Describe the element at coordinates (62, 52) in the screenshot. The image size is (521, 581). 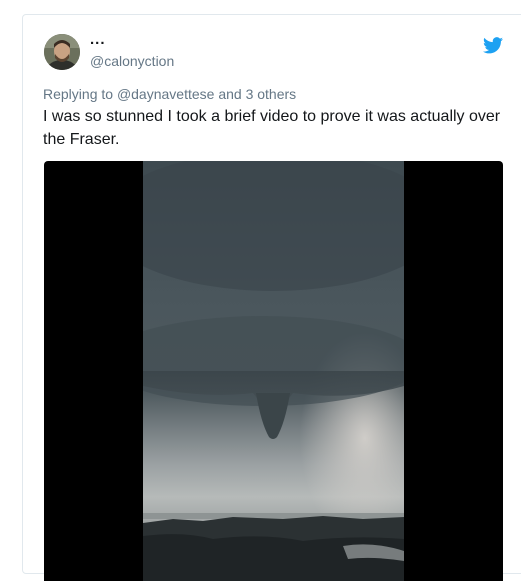
I see `avatar` at that location.